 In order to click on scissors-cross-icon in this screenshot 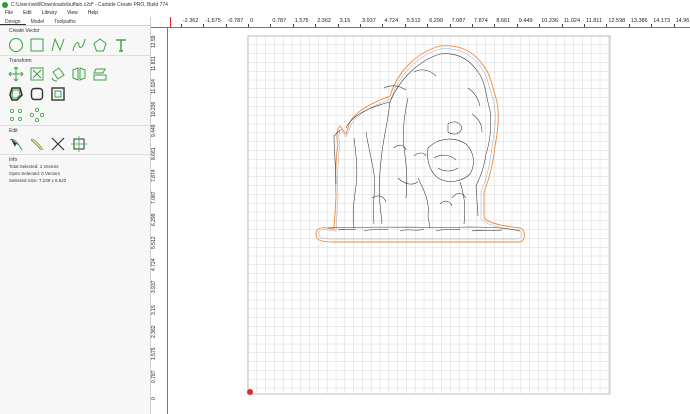, I will do `click(58, 144)`.